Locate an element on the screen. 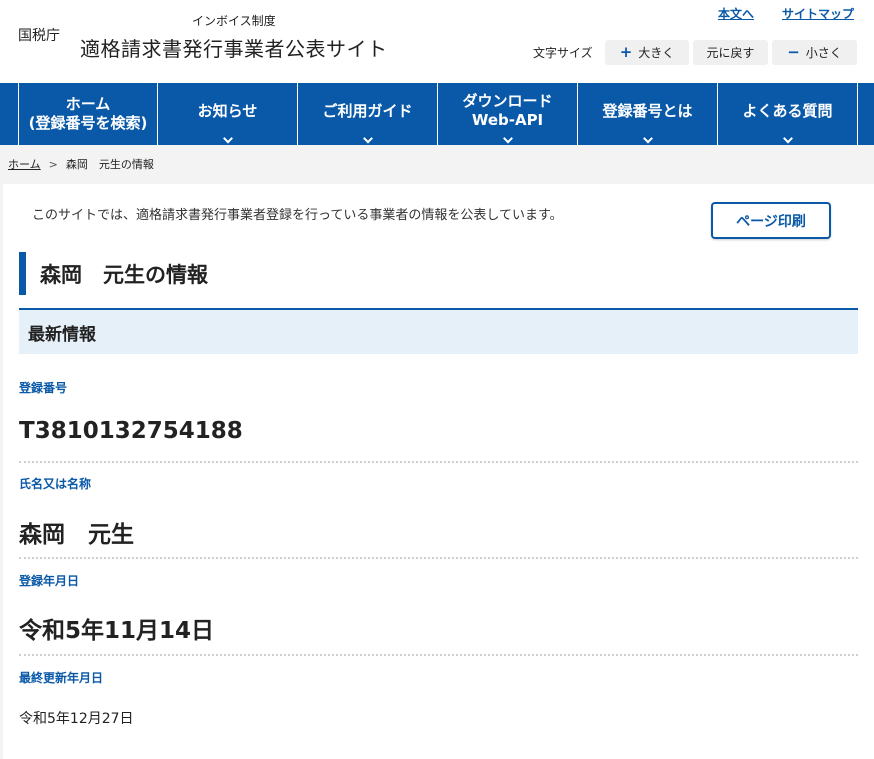 The width and height of the screenshot is (874, 759). nav-home: ホーム (登録番号を検索) is located at coordinates (88, 114).